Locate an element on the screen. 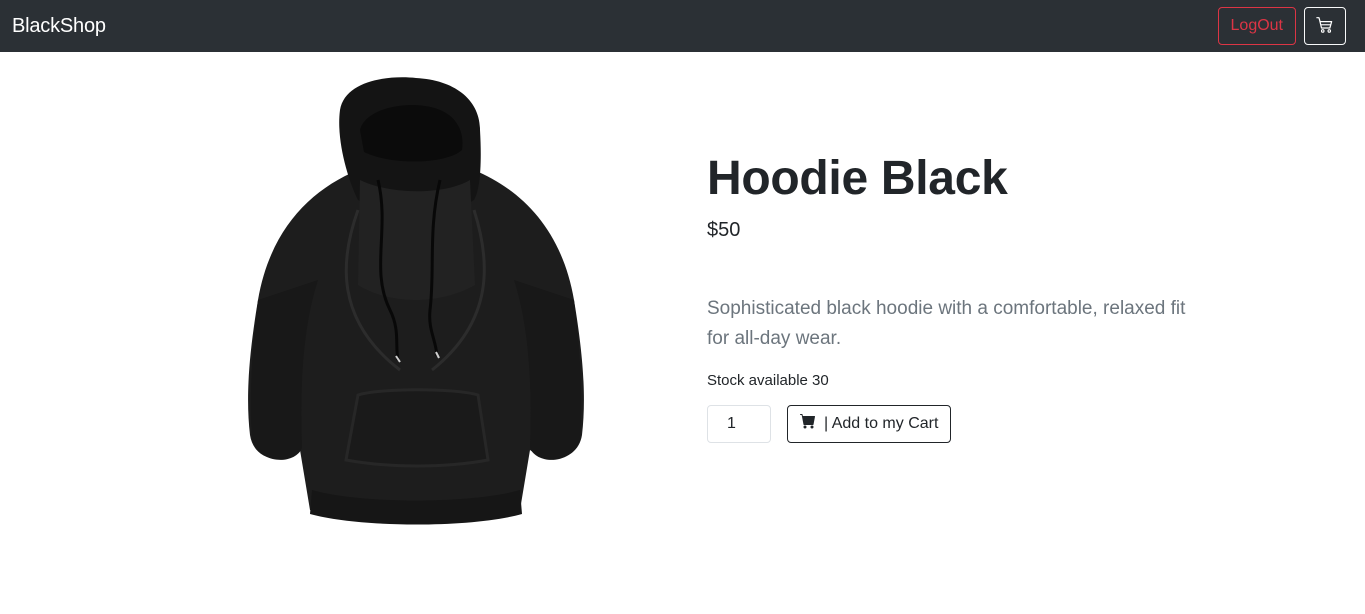 The height and width of the screenshot is (614, 1365). purchase-actions: | Add to my Cart is located at coordinates (957, 423).